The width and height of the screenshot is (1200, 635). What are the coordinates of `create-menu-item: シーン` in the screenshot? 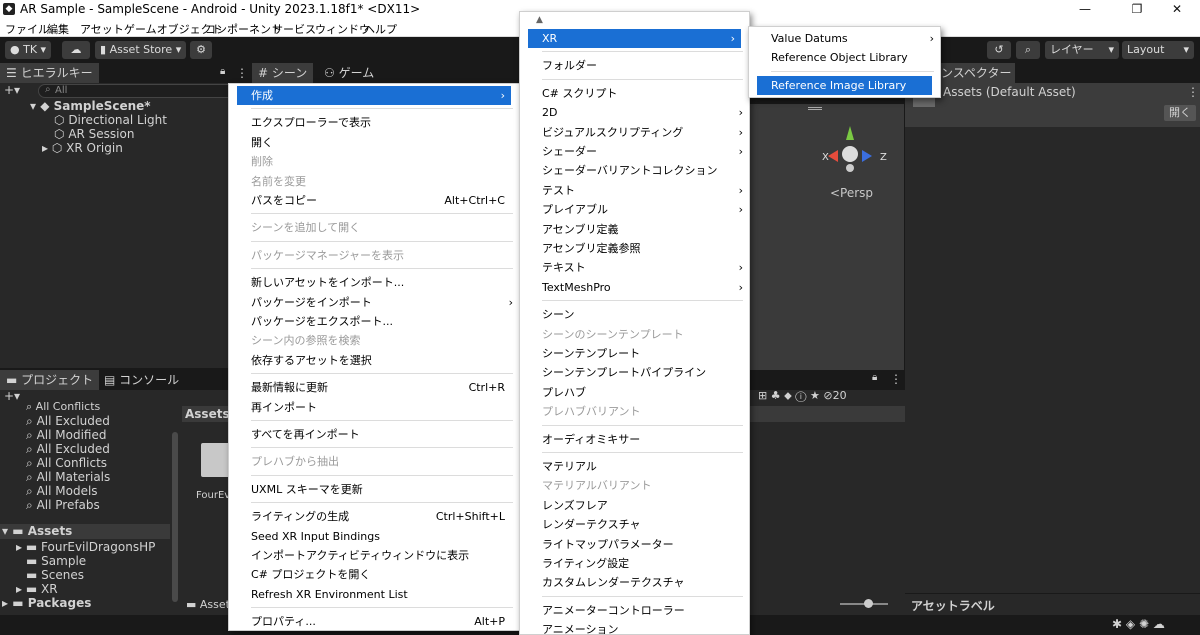 It's located at (634, 314).